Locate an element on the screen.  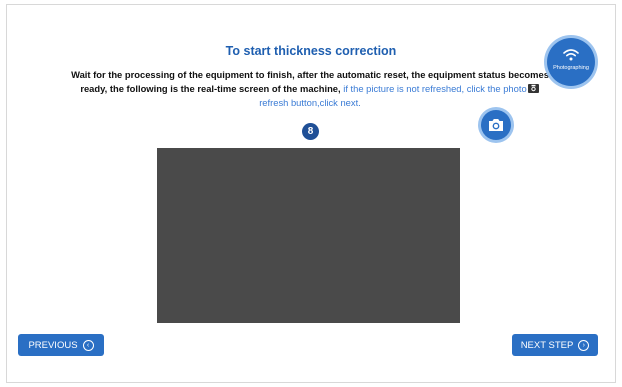
countdown-badge: 8 is located at coordinates (310, 131).